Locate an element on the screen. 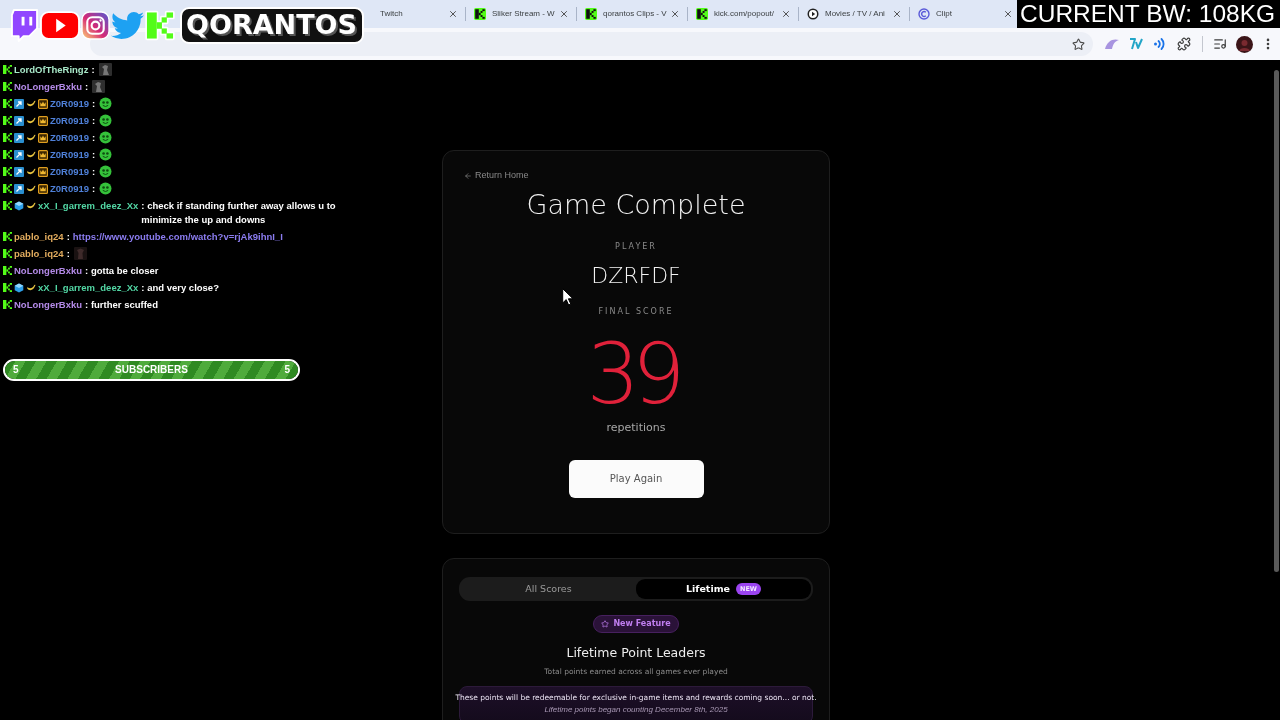 This screenshot has width=1280, height=720. chat-message-text: : further scuffed is located at coordinates (121, 304).